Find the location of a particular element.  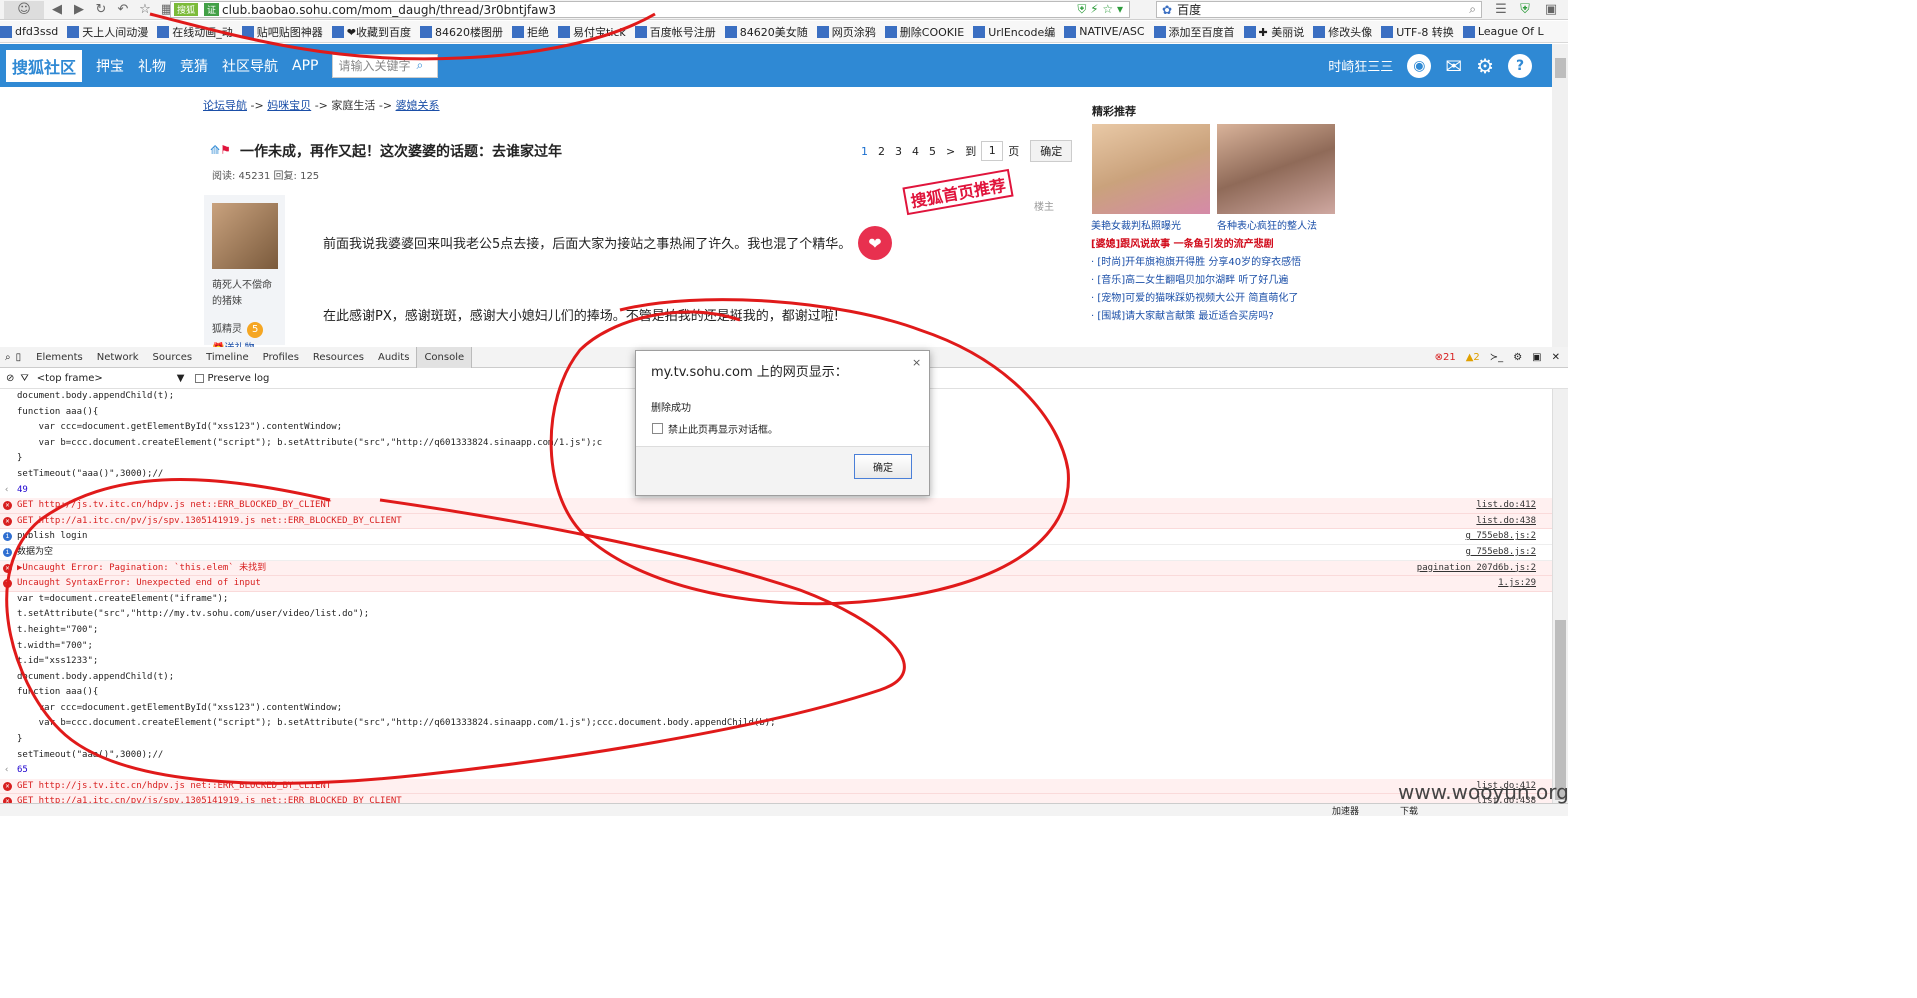

breadcrumb-item: 妈咪宝贝 is located at coordinates (289, 105).